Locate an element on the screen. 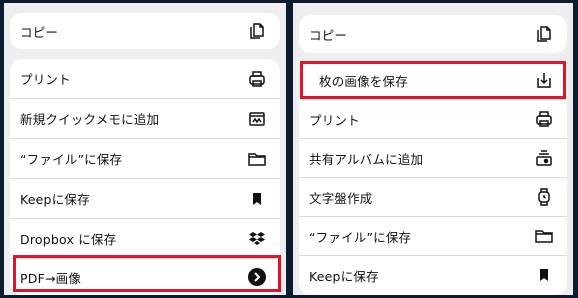  shared-album-action: 共有アルバムに追加 is located at coordinates (433, 158).